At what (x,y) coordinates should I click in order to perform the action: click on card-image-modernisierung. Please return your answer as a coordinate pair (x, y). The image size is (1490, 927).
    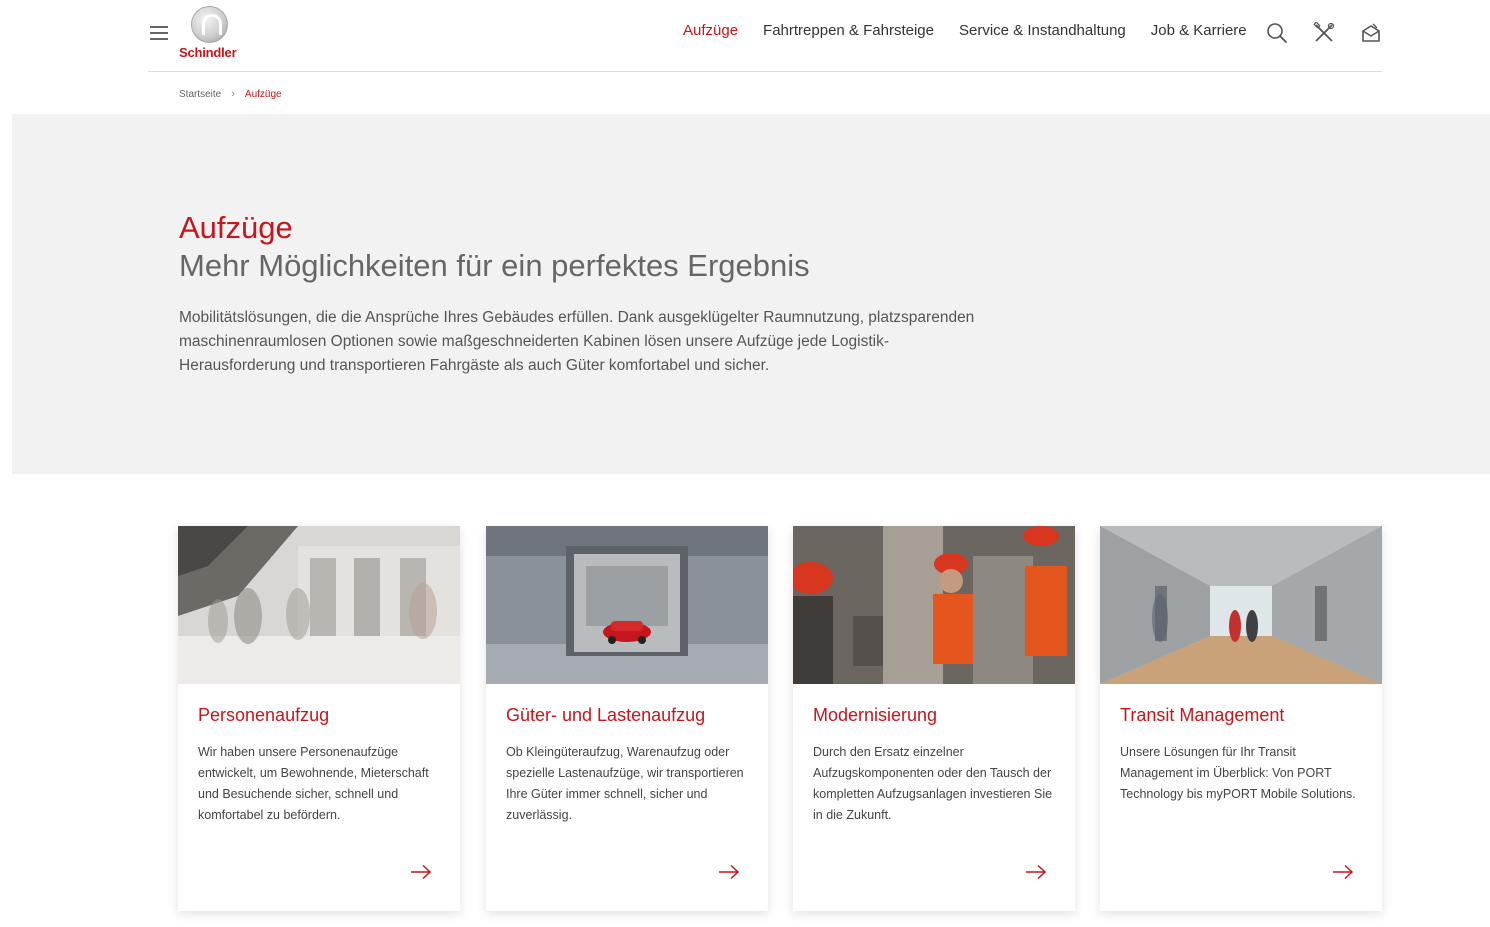
    Looking at the image, I should click on (934, 605).